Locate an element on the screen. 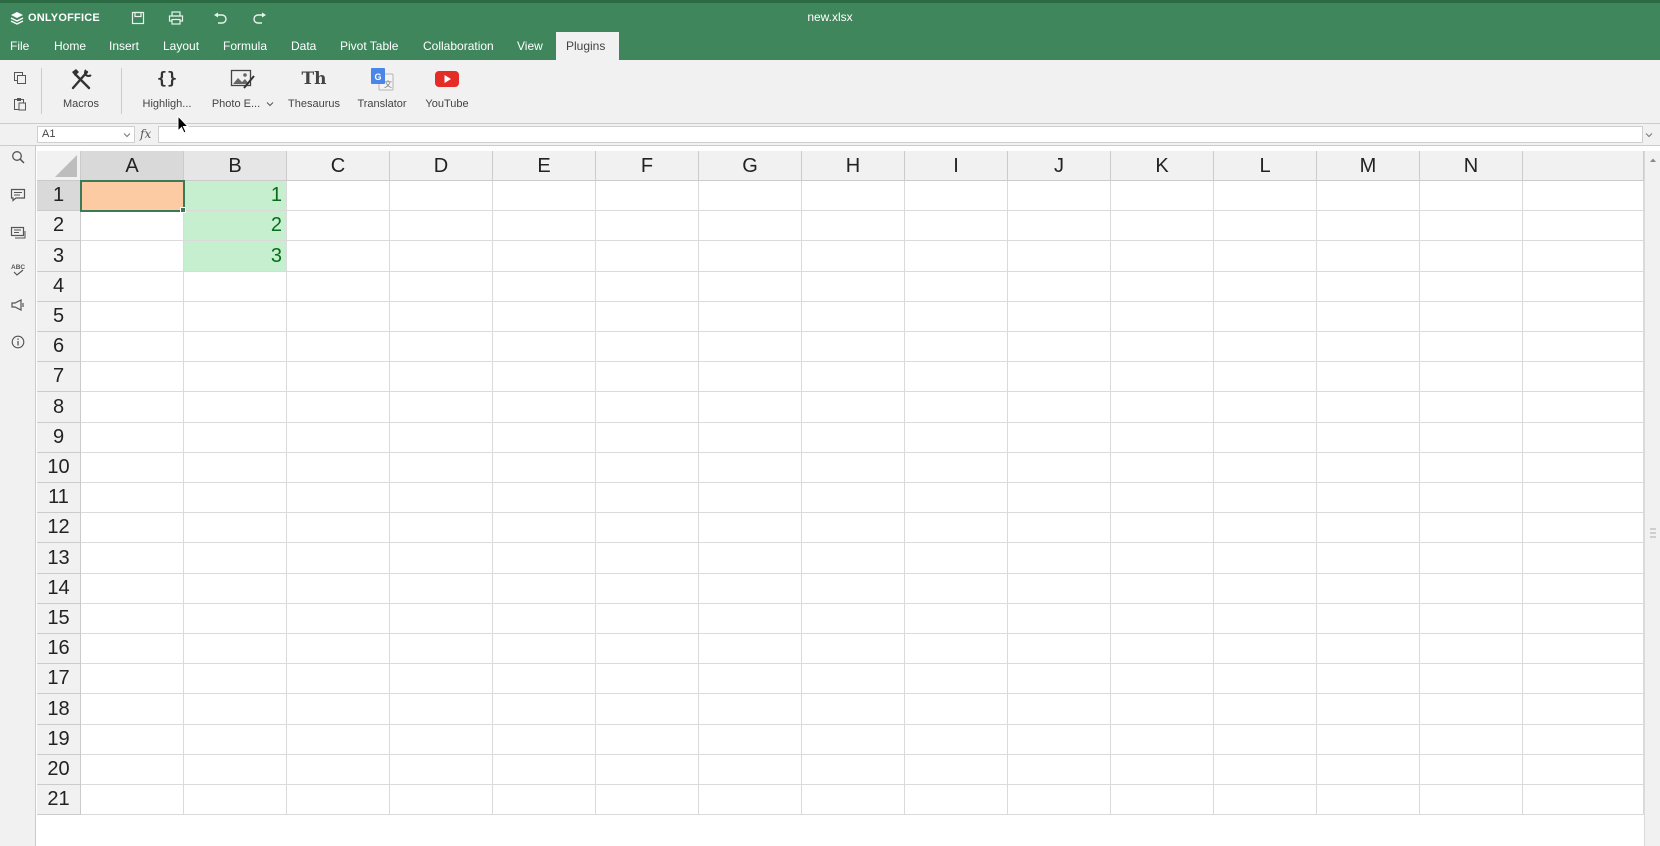  cell-b20 is located at coordinates (235, 770).